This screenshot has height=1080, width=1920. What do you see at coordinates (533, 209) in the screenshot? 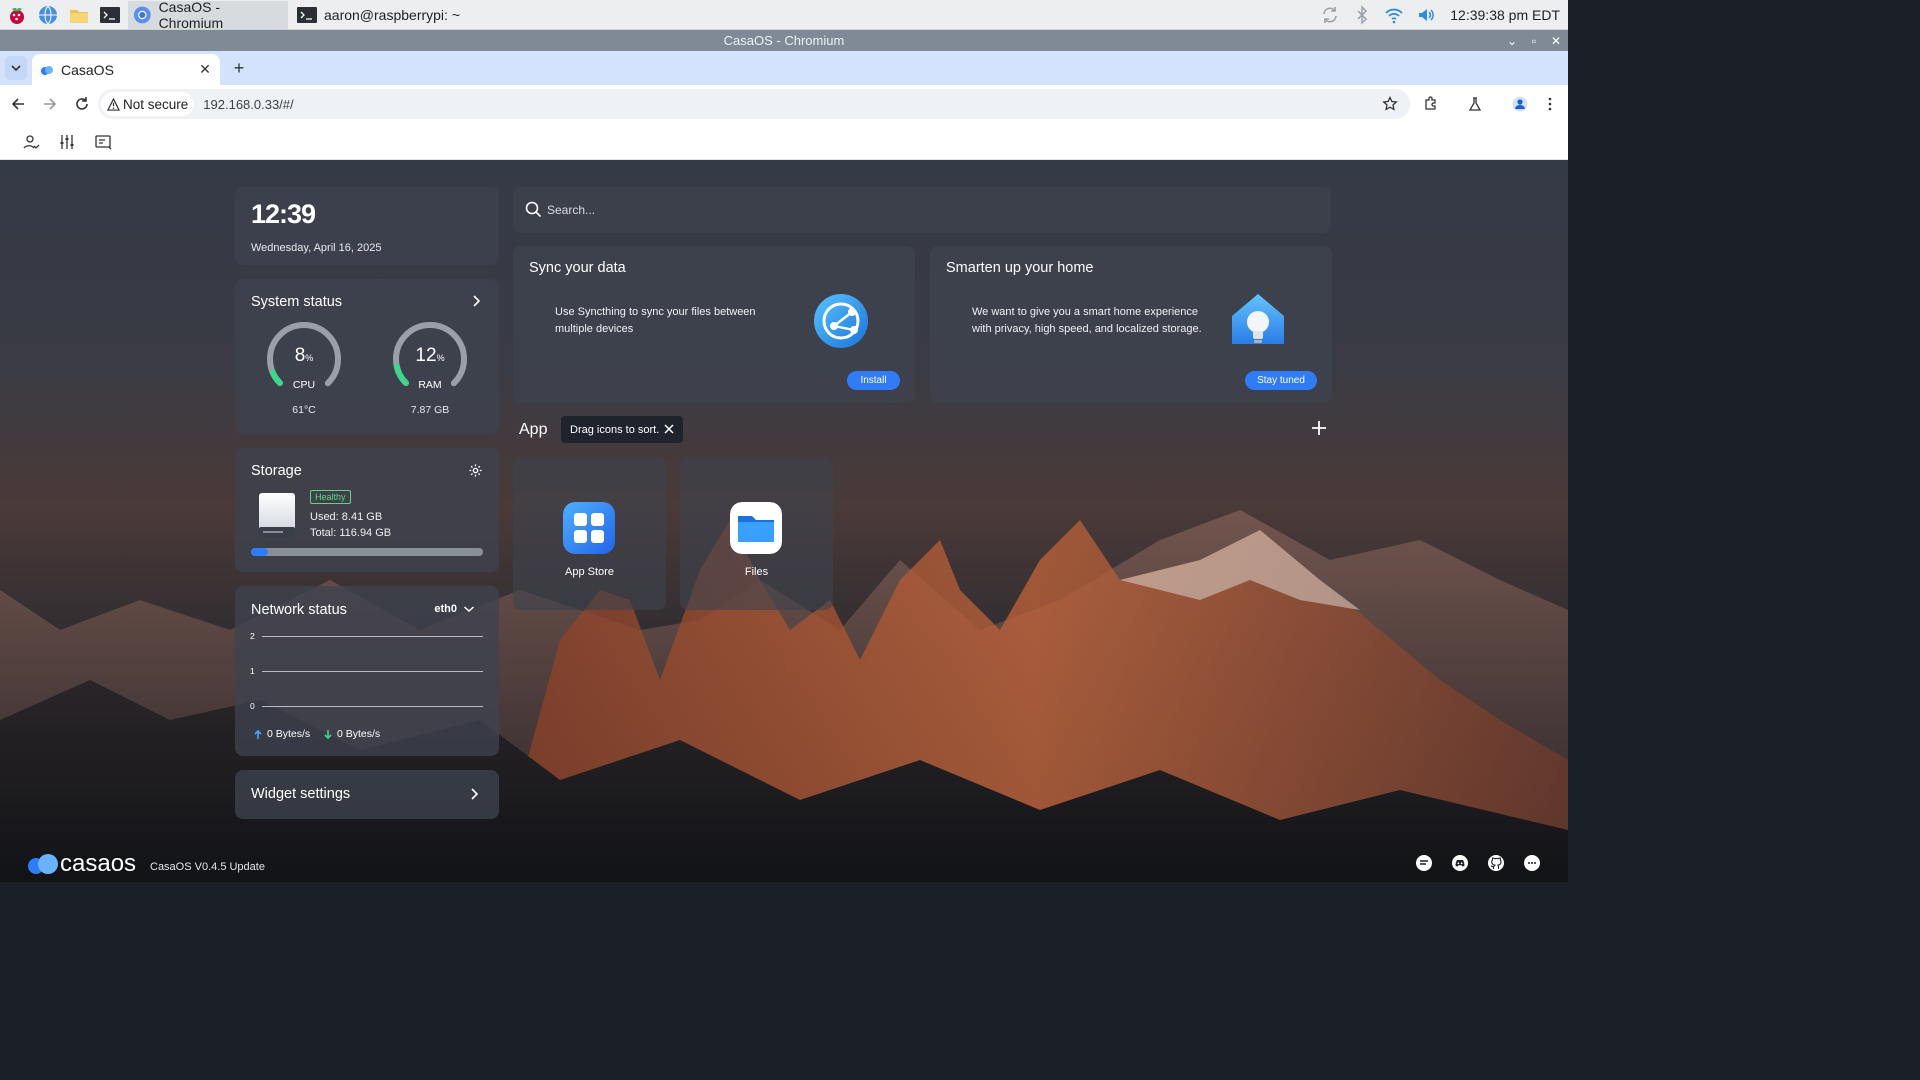
I see `search-icon` at bounding box center [533, 209].